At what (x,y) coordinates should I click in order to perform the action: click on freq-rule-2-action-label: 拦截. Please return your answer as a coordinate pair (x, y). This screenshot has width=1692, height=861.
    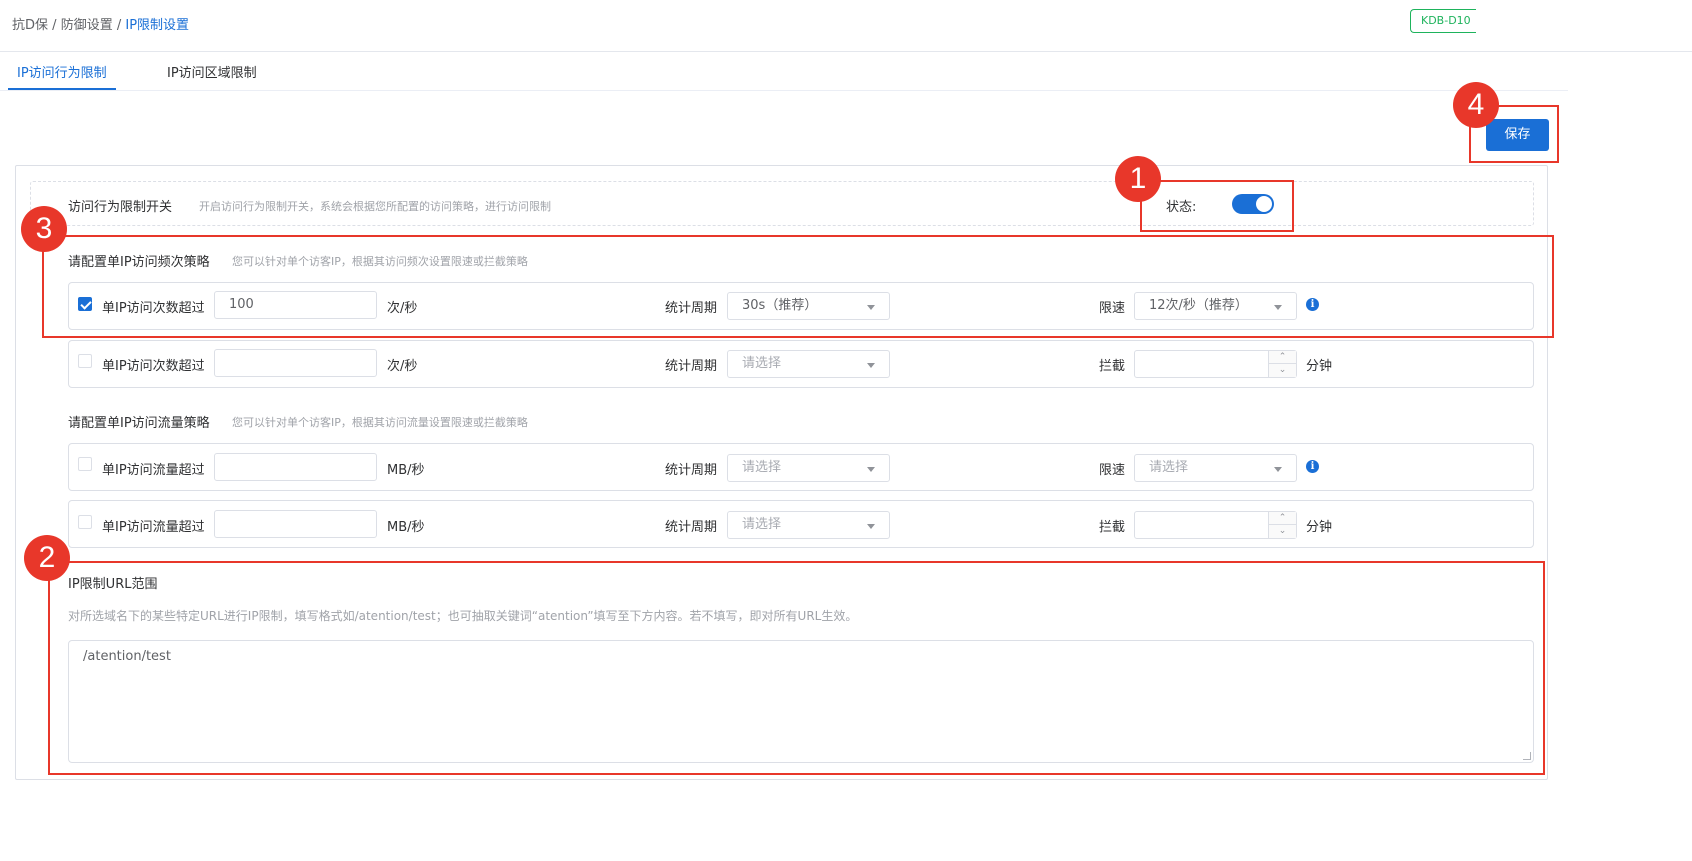
    Looking at the image, I should click on (1112, 366).